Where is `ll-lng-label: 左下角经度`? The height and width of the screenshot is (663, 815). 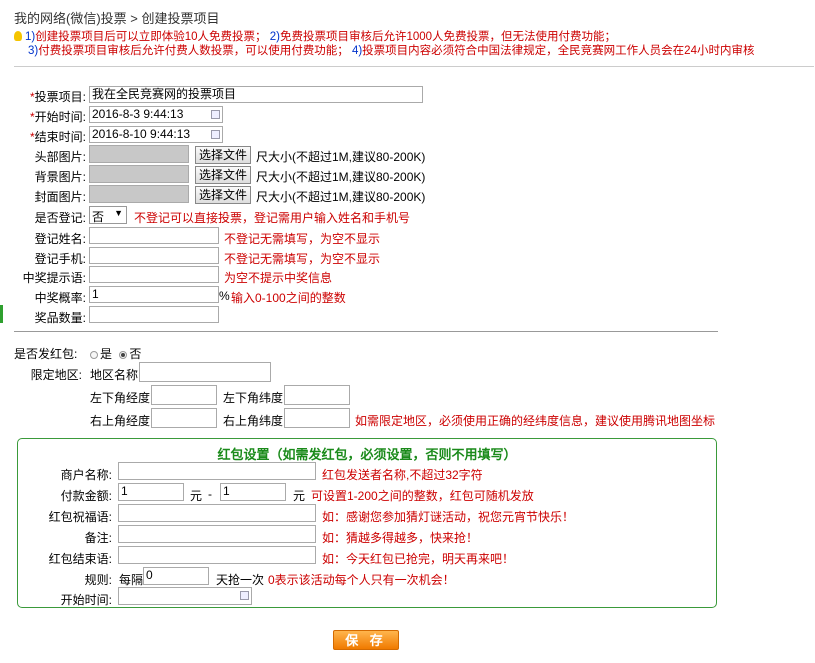
ll-lng-label: 左下角经度 is located at coordinates (120, 398).